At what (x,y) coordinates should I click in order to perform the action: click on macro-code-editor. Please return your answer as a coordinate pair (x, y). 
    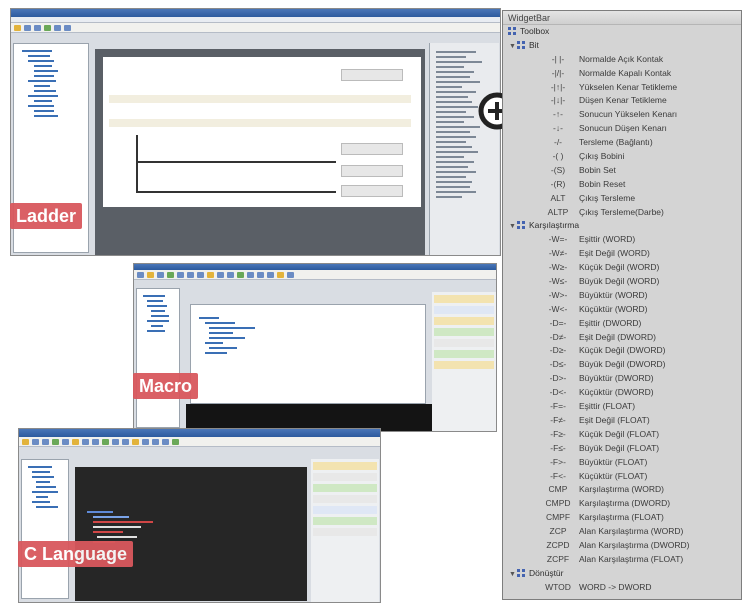
    Looking at the image, I should click on (308, 354).